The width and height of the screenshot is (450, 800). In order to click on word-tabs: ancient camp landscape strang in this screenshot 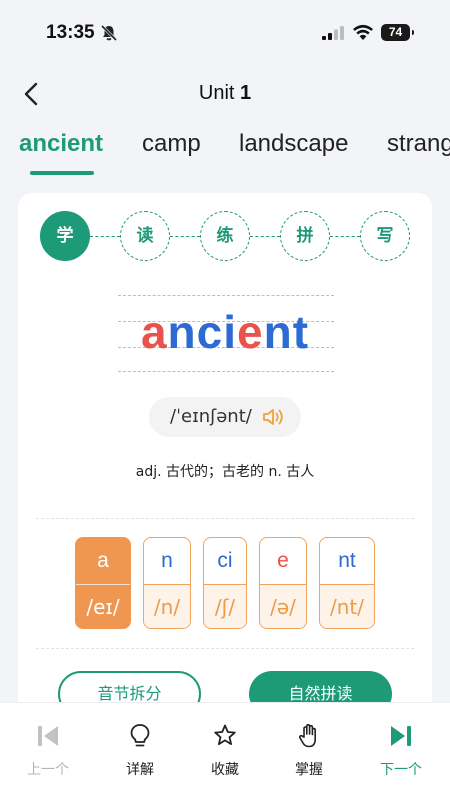, I will do `click(225, 155)`.